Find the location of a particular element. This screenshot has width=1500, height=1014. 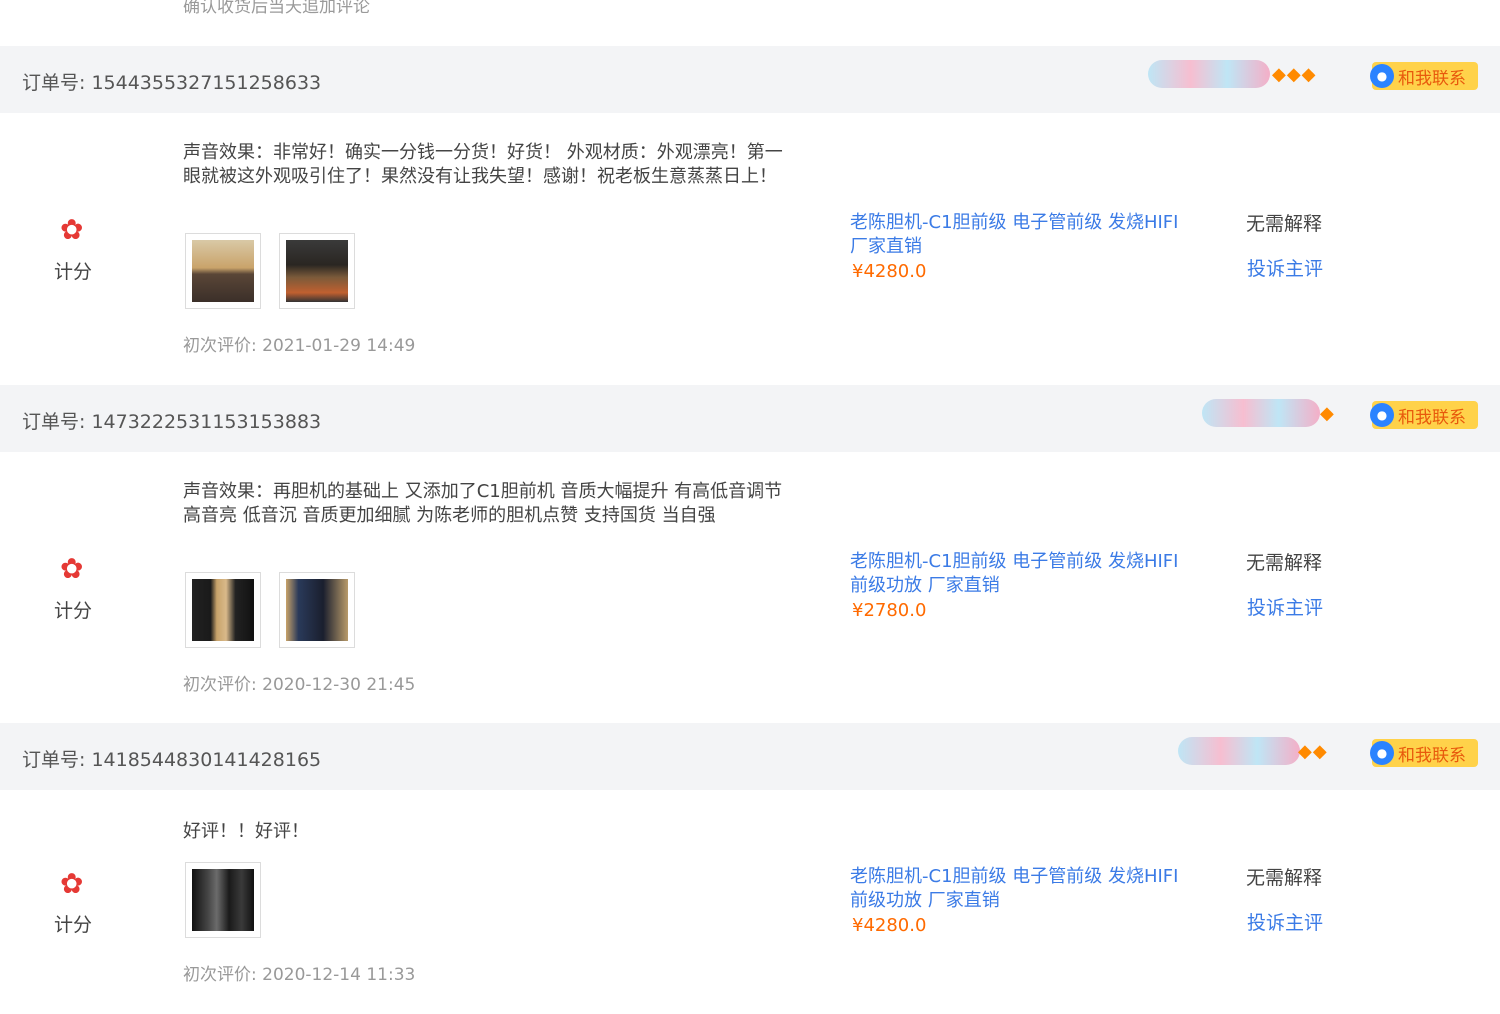

order-header: 订单号: 1544355327151258633 ◆◆◆ ● 和我联系 is located at coordinates (750, 79).